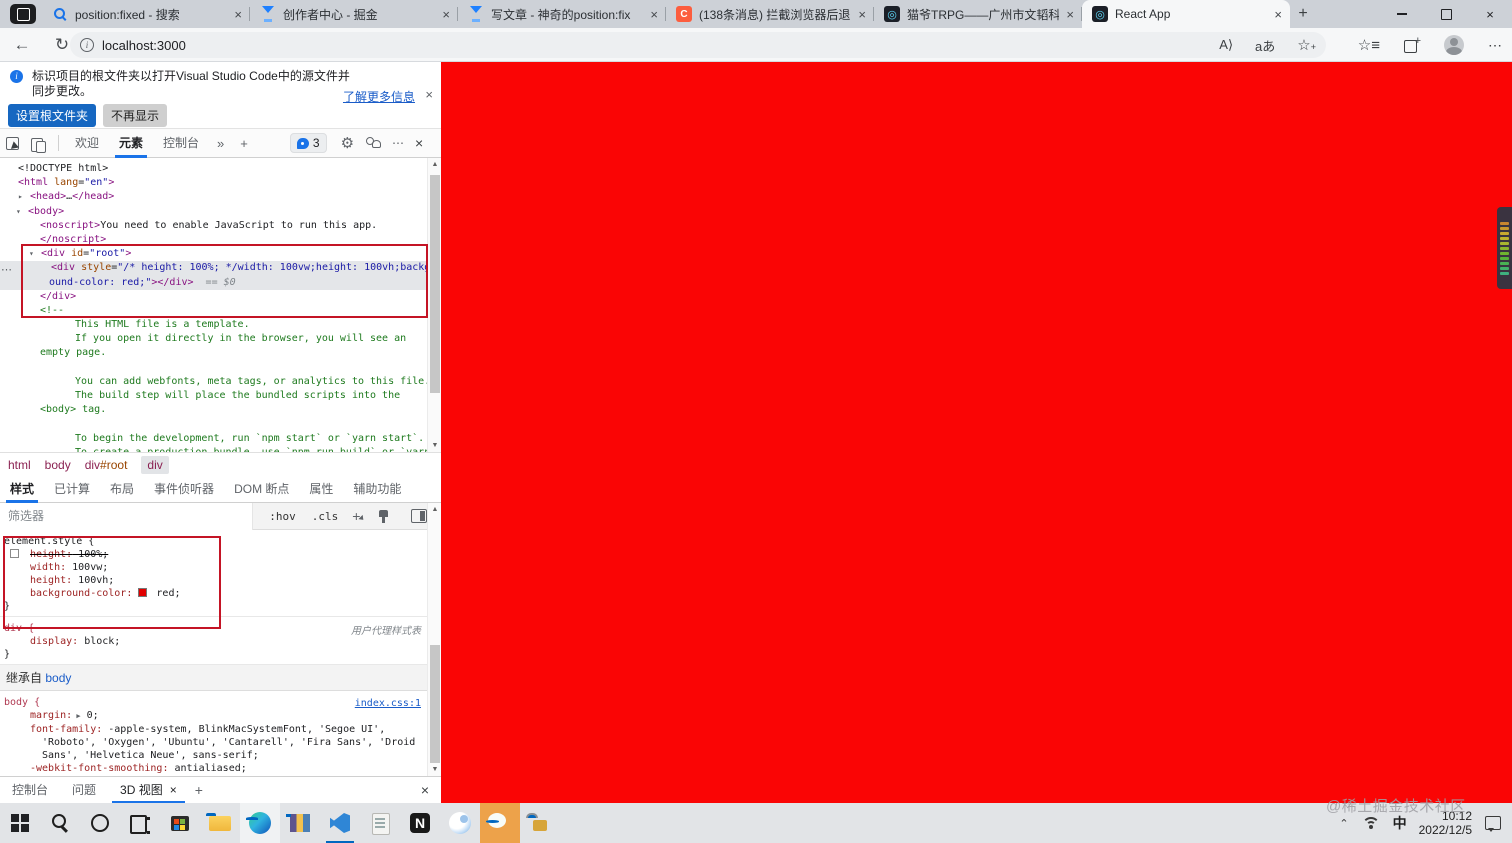 This screenshot has height=843, width=1512. Describe the element at coordinates (384, 516) in the screenshot. I see `rendering-emulation-icon` at that location.